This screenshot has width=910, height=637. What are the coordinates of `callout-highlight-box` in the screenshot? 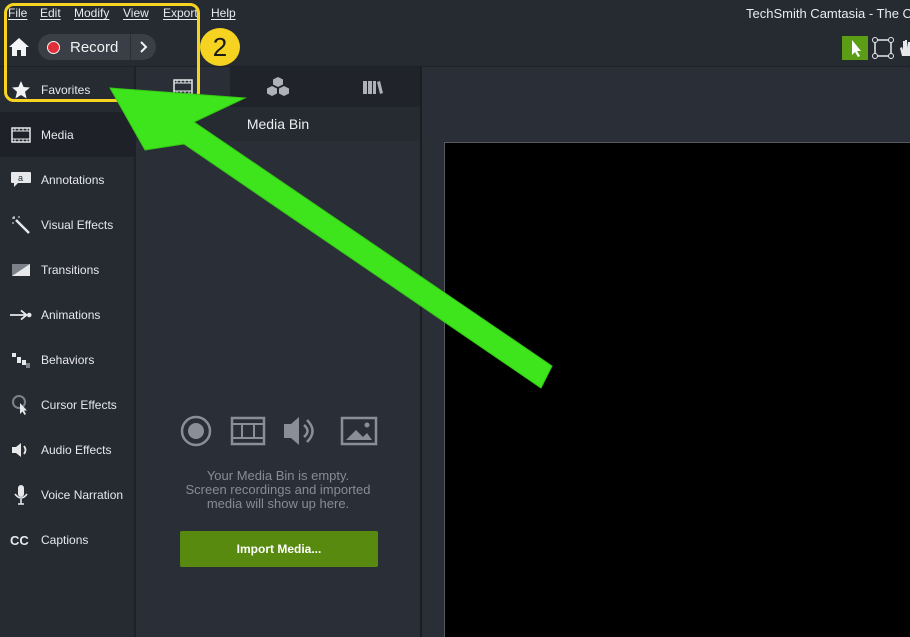 It's located at (102, 52).